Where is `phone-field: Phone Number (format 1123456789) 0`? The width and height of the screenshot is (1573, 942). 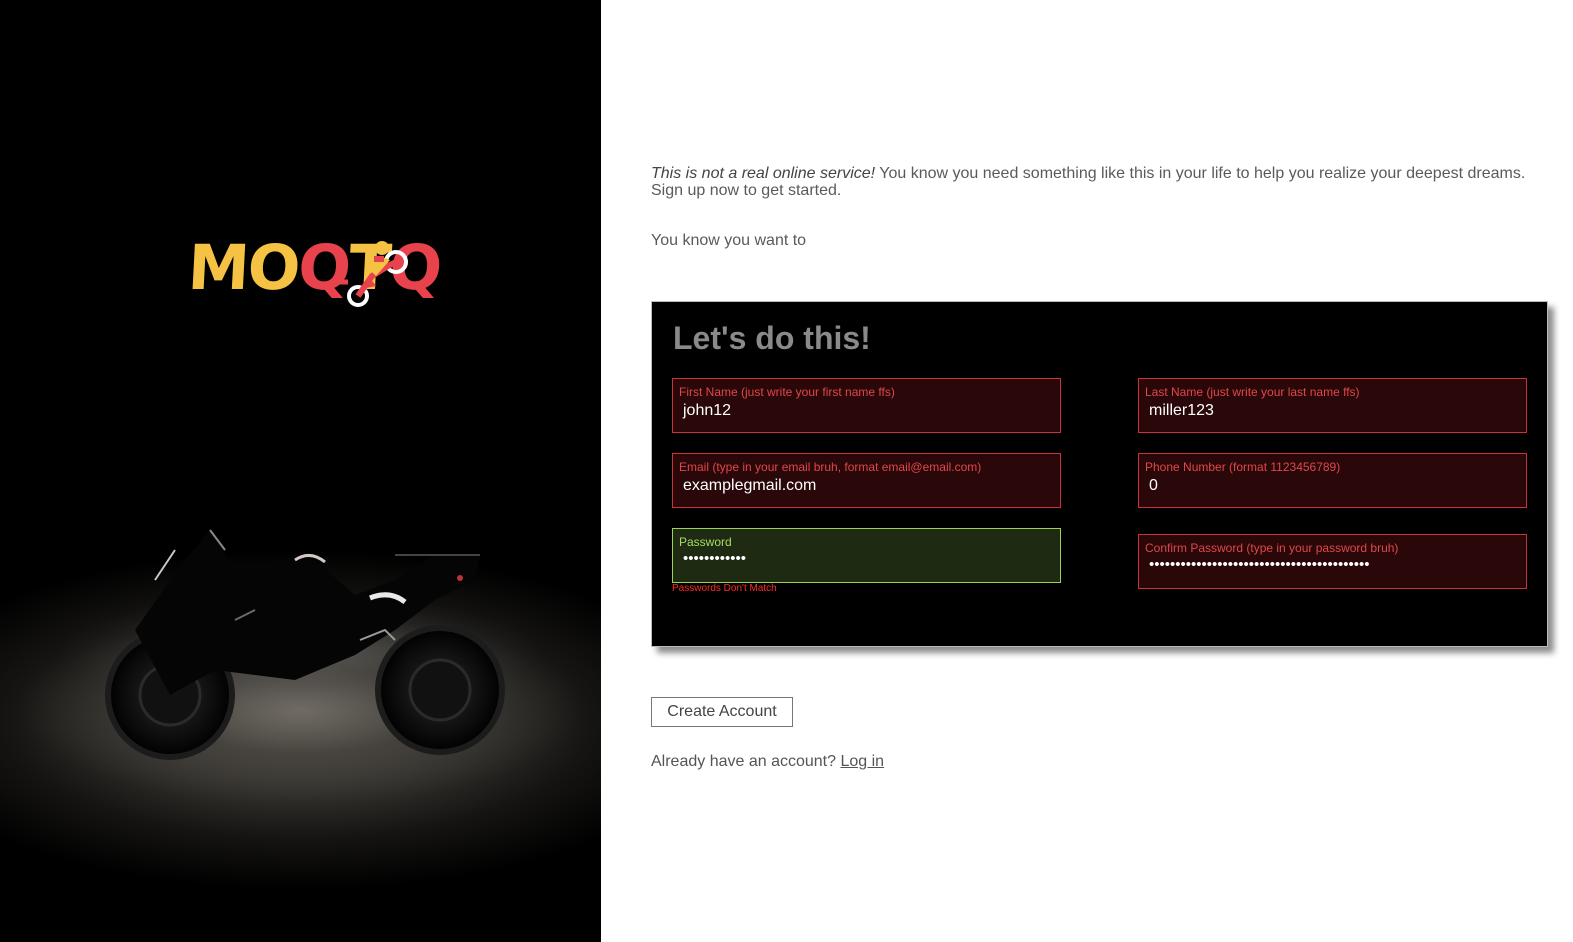 phone-field: Phone Number (format 1123456789) 0 is located at coordinates (1332, 480).